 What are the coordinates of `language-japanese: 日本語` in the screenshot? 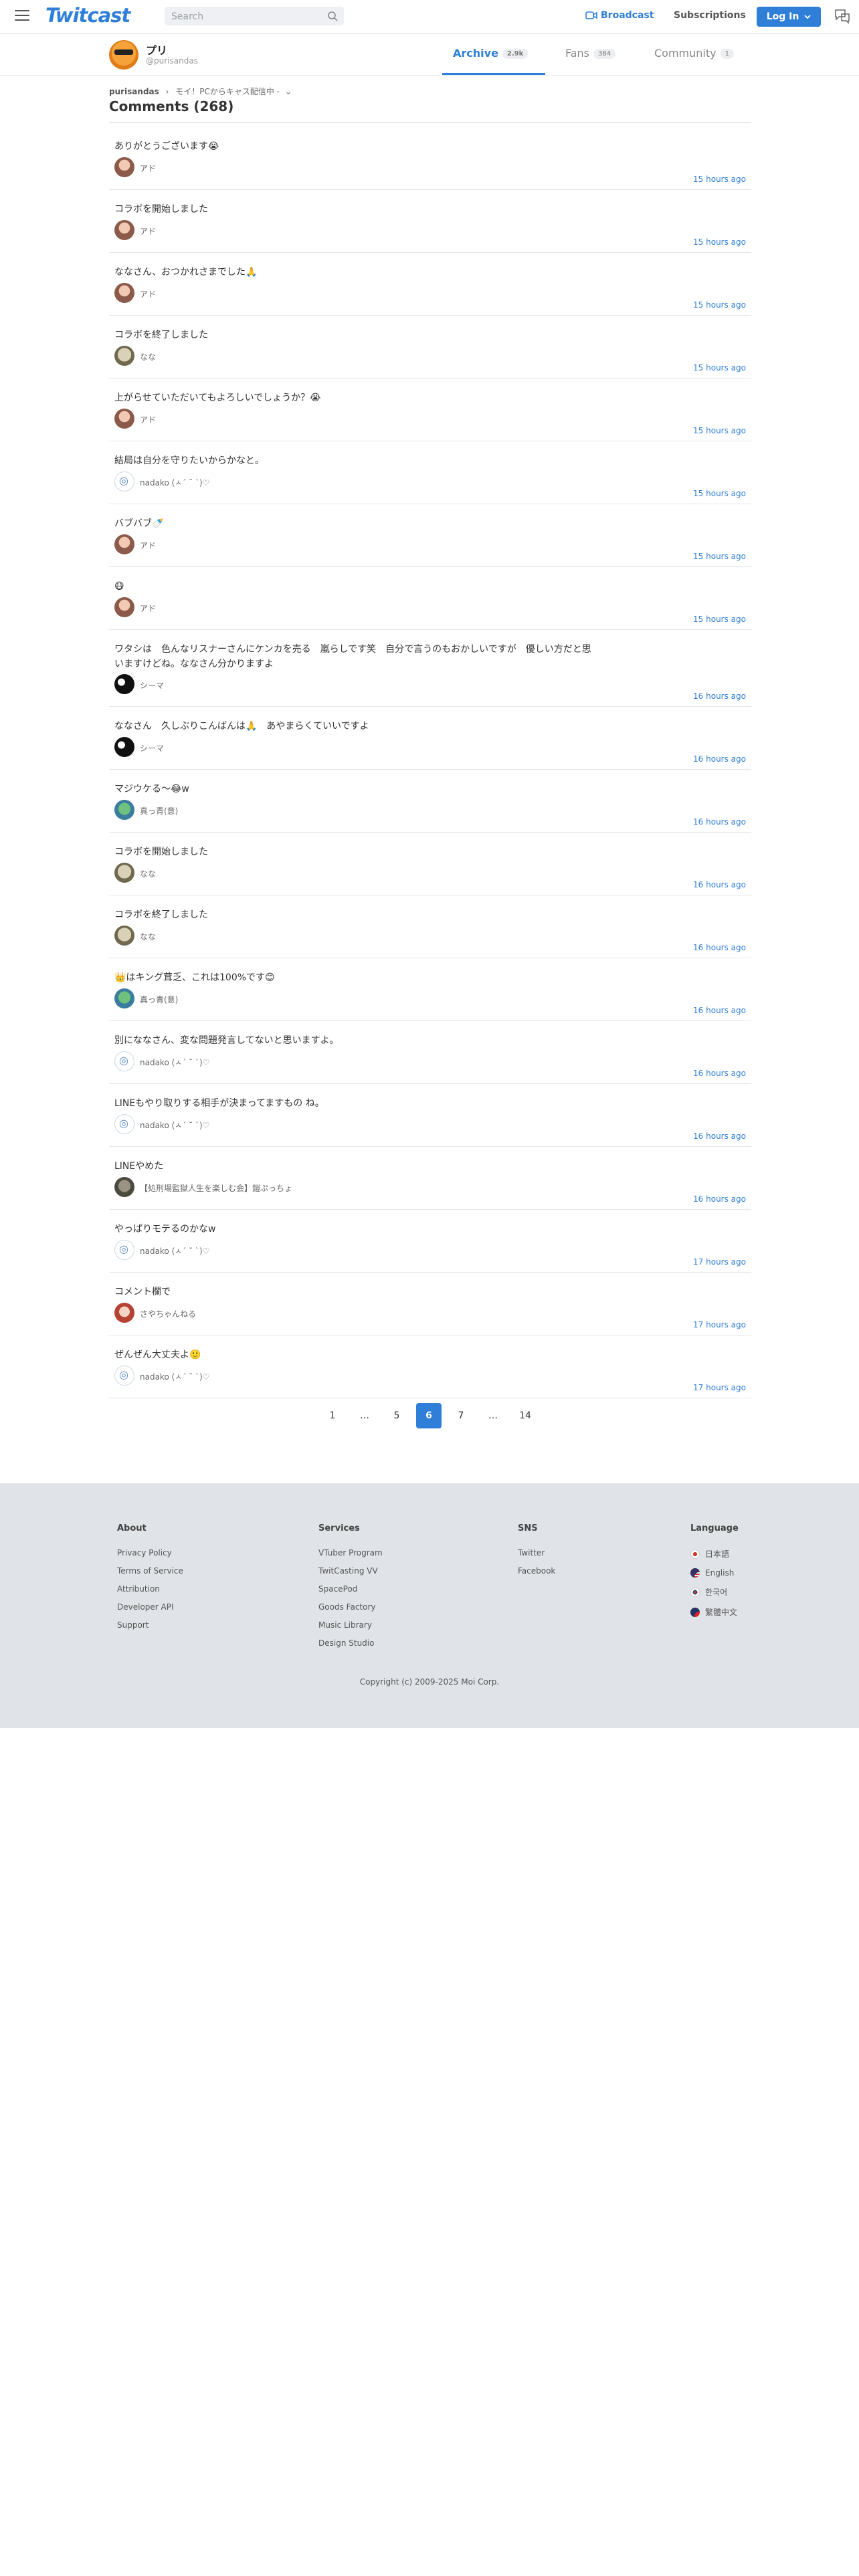 It's located at (715, 1554).